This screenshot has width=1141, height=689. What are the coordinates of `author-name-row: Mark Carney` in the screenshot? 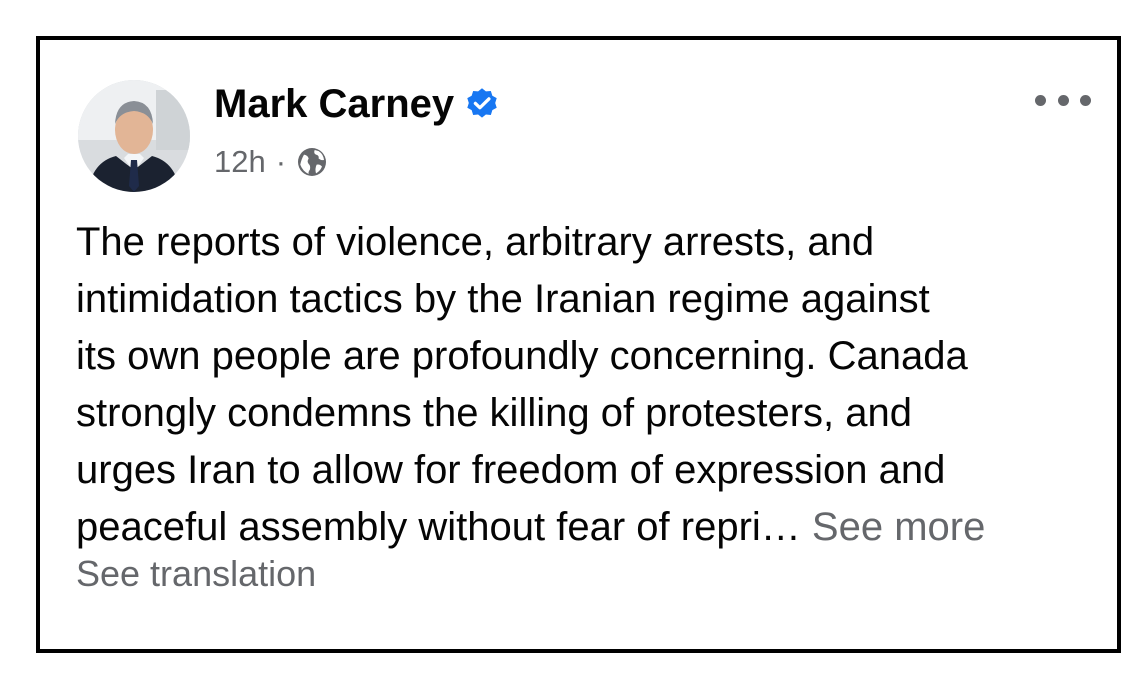 It's located at (357, 104).